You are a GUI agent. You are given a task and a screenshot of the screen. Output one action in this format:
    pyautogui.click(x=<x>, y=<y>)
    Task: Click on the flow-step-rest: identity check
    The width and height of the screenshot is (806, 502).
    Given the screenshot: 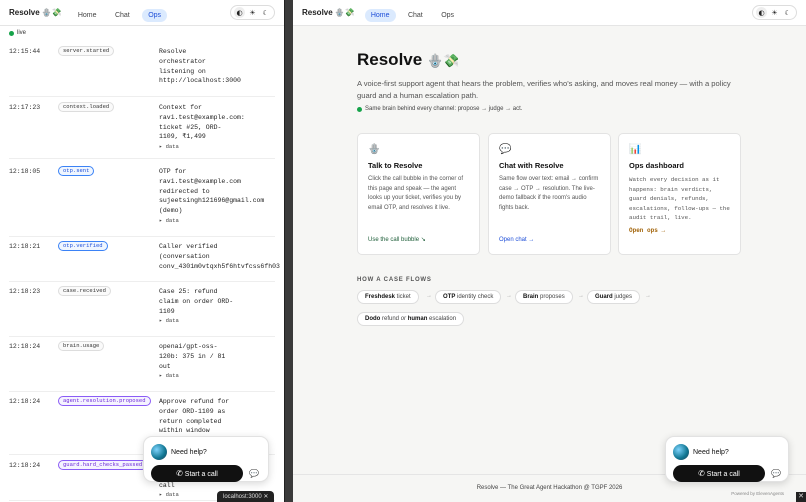 What is the action you would take?
    pyautogui.click(x=474, y=297)
    